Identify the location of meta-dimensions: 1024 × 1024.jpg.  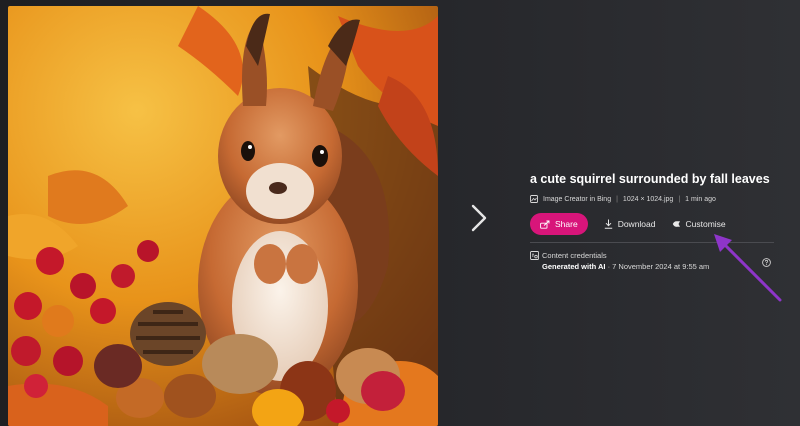
(648, 199).